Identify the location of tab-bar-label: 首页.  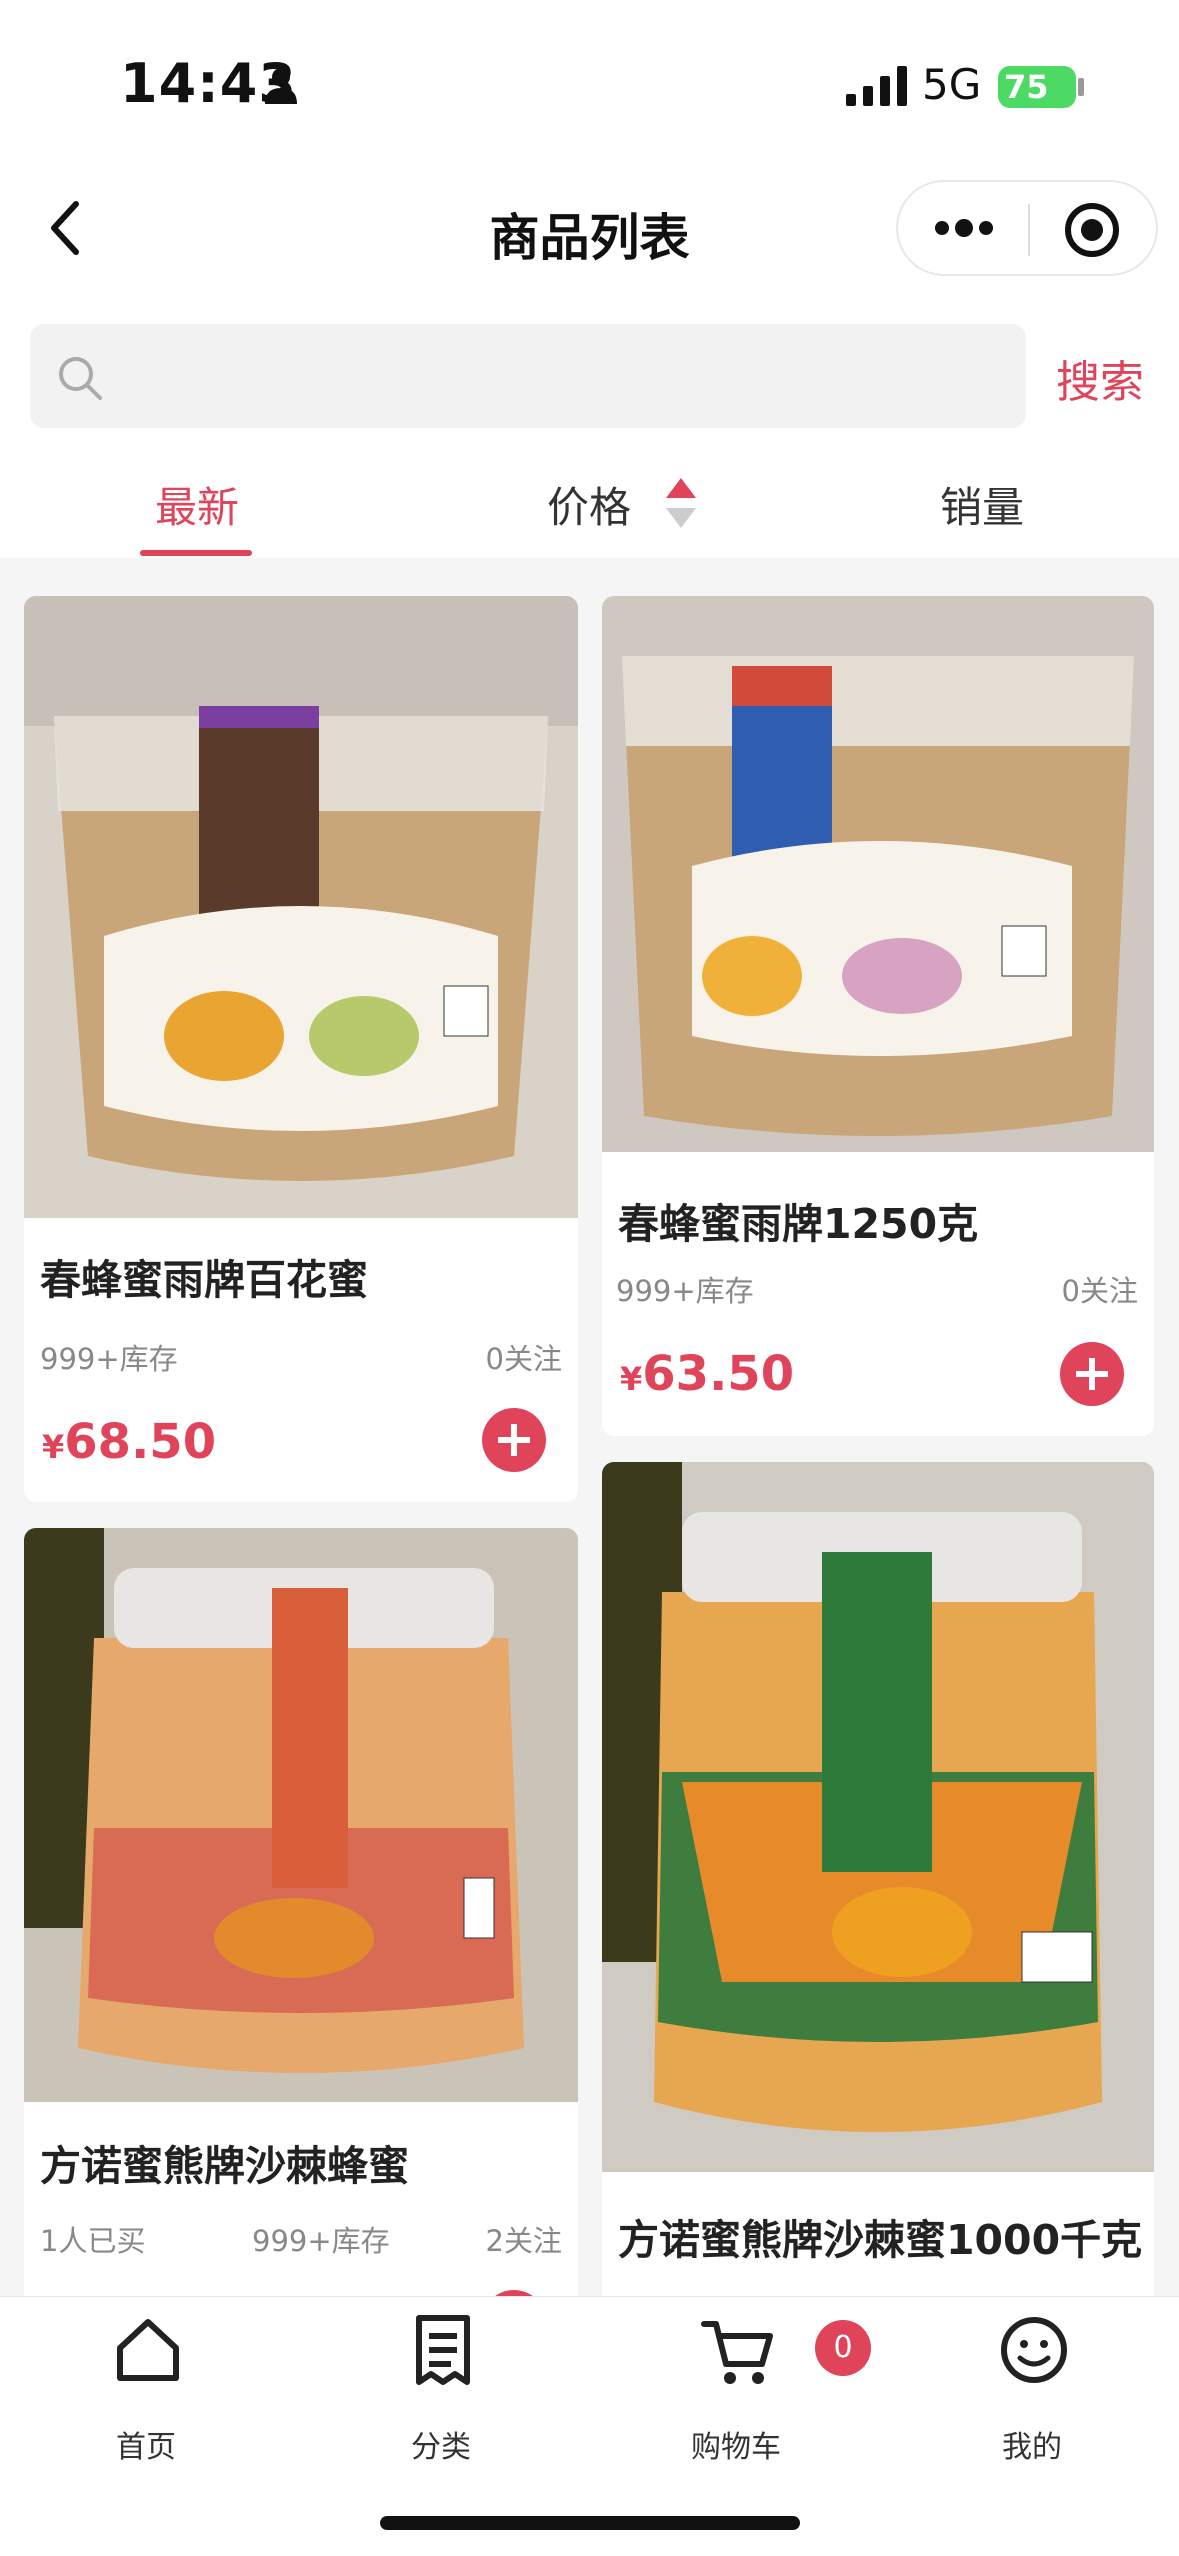
(146, 2447).